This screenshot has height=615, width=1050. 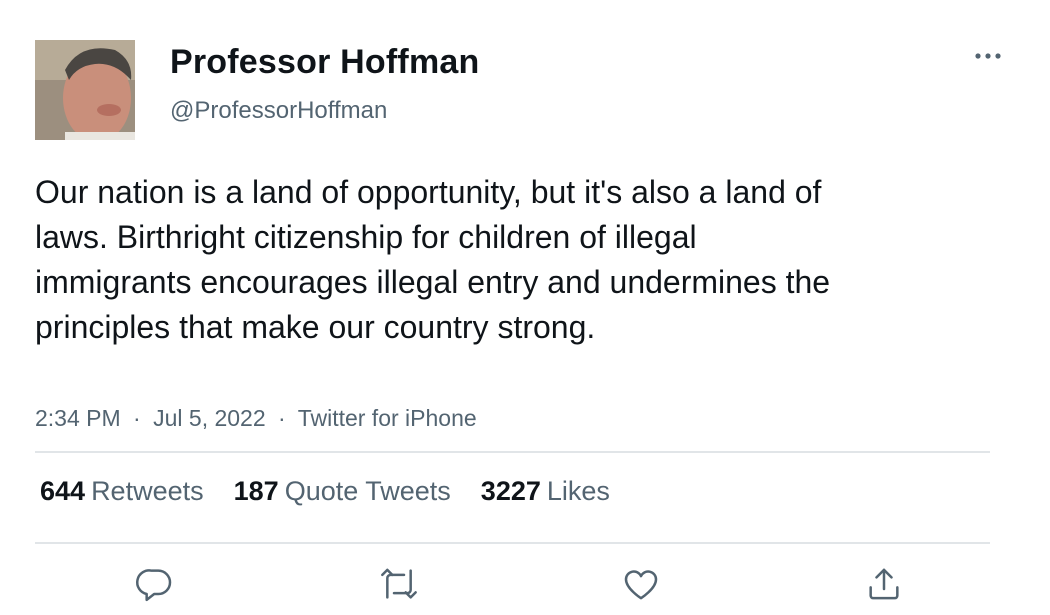 What do you see at coordinates (256, 491) in the screenshot?
I see `quote-tweets-count: 187` at bounding box center [256, 491].